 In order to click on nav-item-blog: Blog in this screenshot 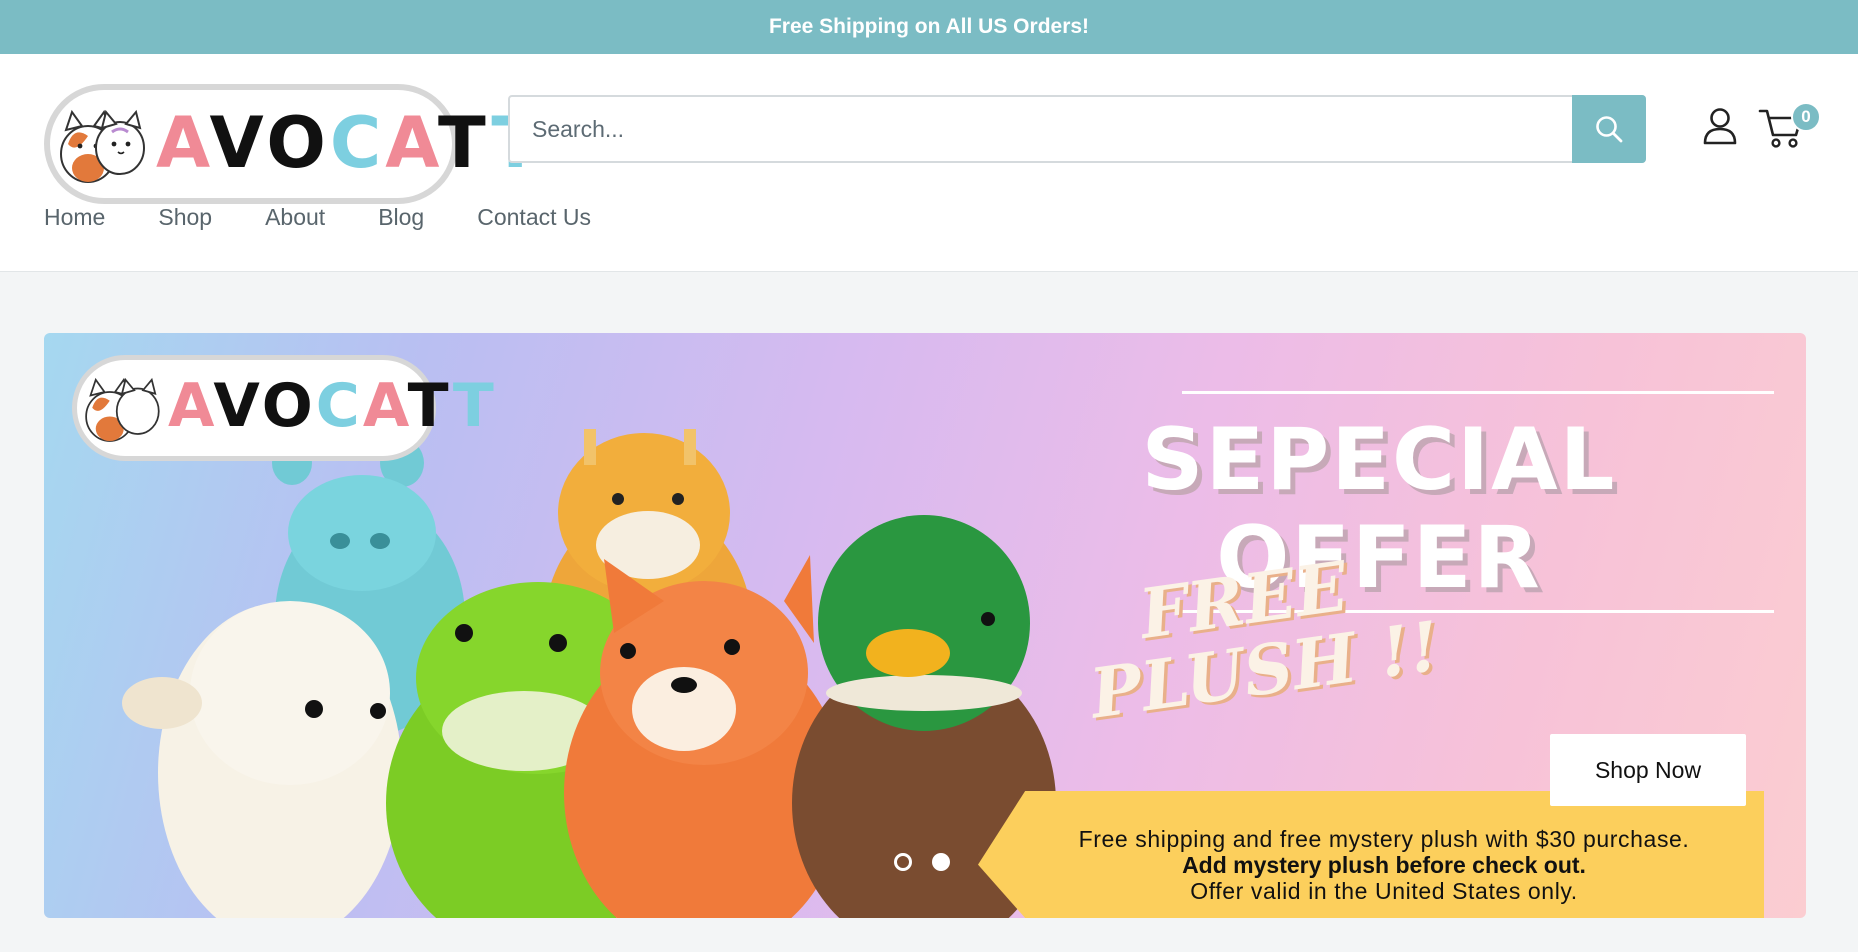, I will do `click(401, 217)`.